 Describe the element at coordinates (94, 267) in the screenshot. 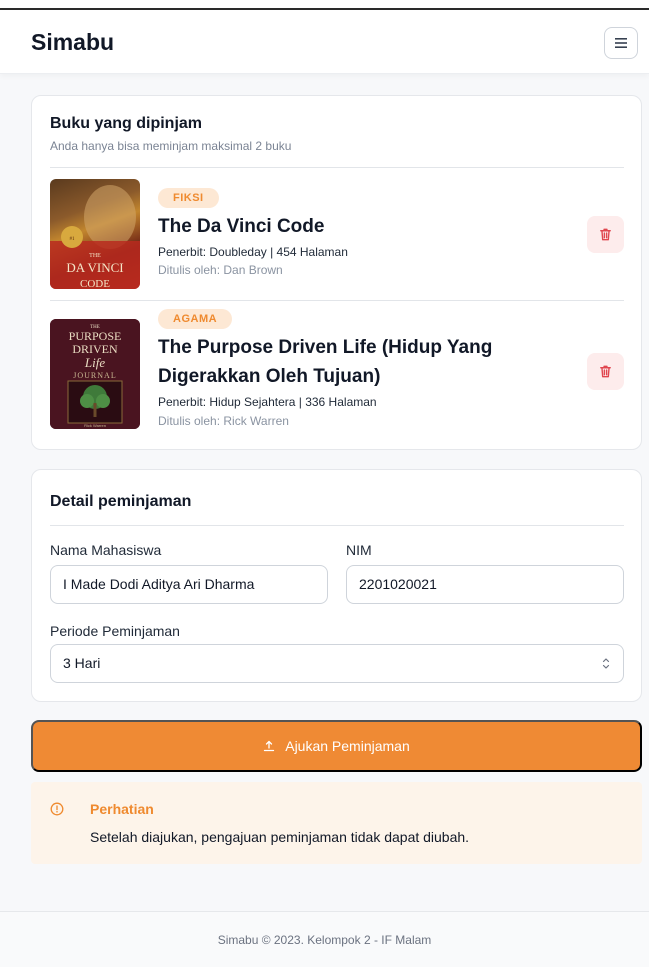

I see `svg-text: DA VINCI` at that location.